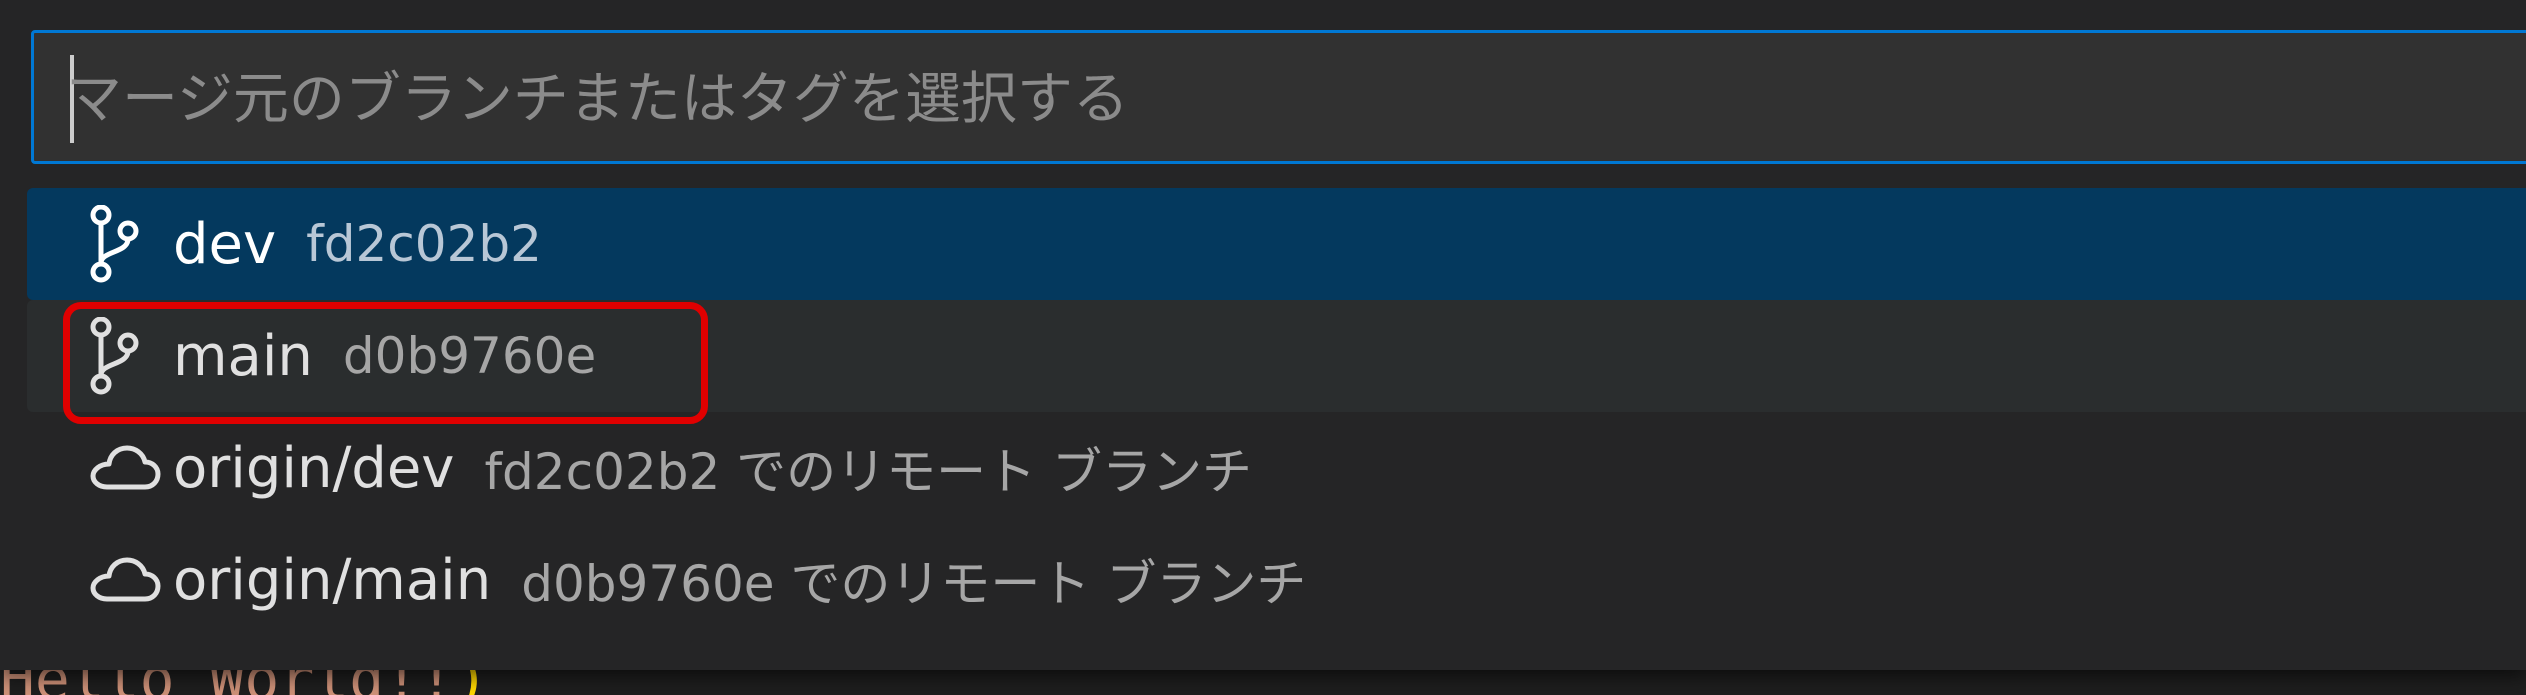 This screenshot has height=695, width=2526. Describe the element at coordinates (225, 244) in the screenshot. I see `branch-name: dev` at that location.